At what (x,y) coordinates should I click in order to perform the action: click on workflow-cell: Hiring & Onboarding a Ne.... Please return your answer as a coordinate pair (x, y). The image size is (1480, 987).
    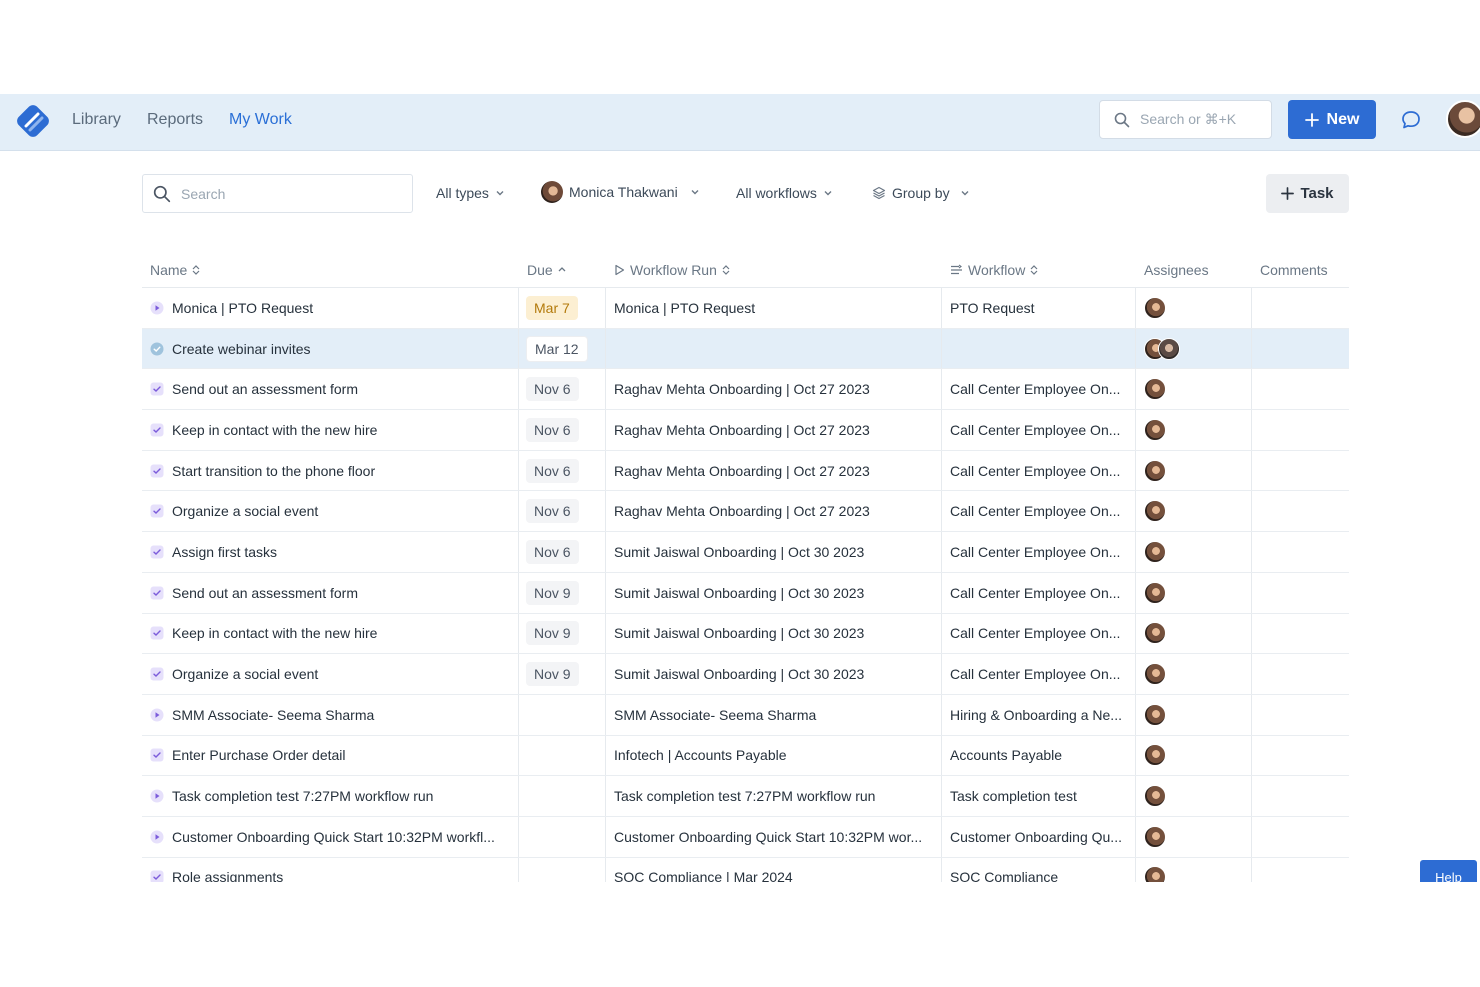
    Looking at the image, I should click on (1043, 715).